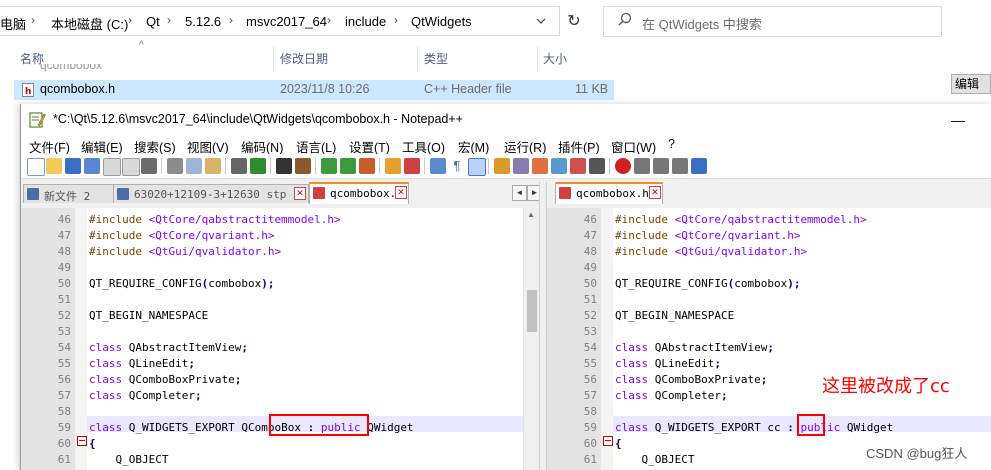  I want to click on split-view-icon, so click(412, 166).